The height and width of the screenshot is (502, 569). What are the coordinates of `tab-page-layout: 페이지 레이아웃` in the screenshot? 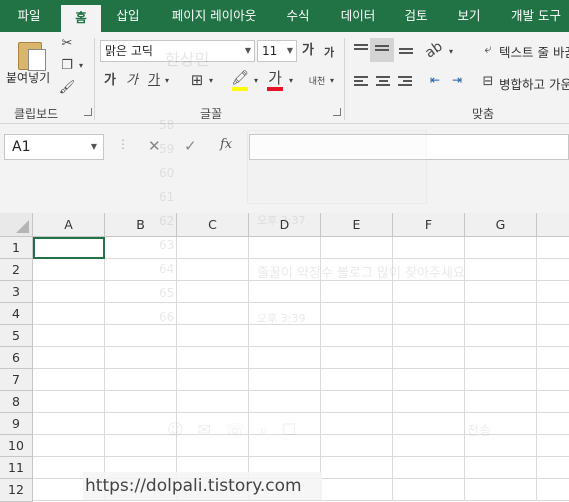 It's located at (214, 16).